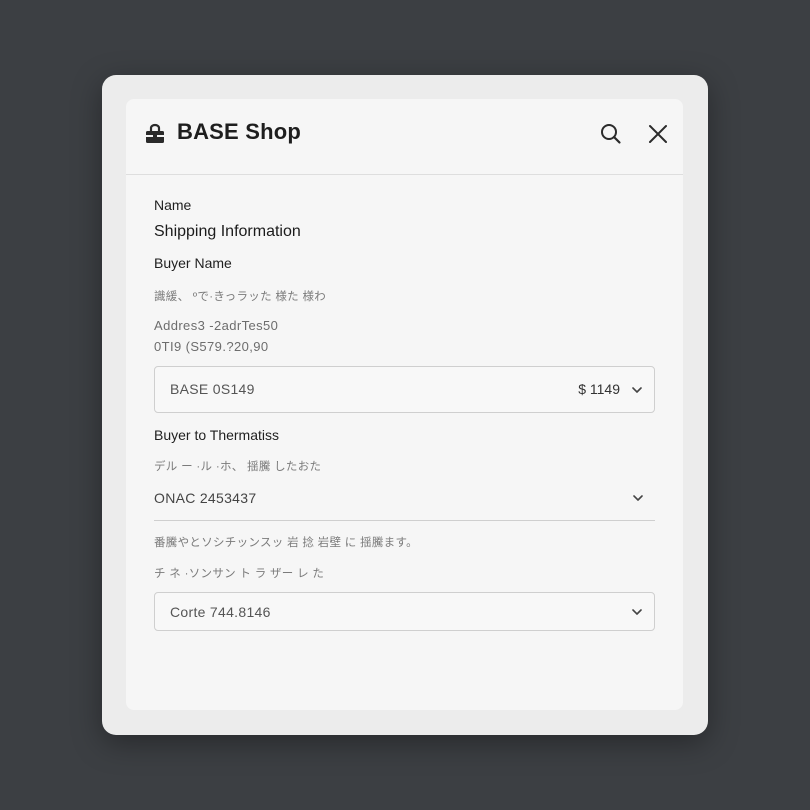 This screenshot has height=810, width=810. I want to click on search-icon, so click(611, 134).